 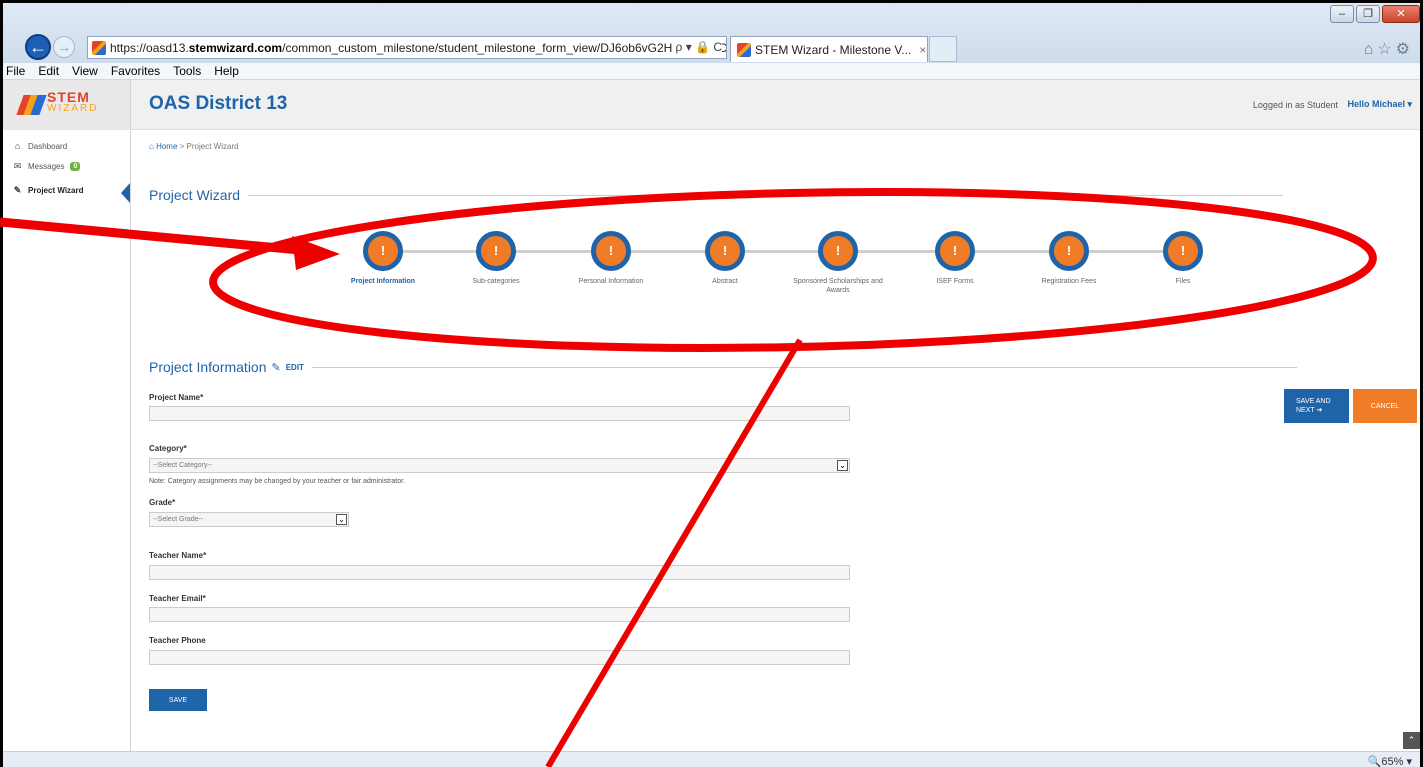 What do you see at coordinates (711, 759) in the screenshot?
I see `status-bar: 🔍65% ▾` at bounding box center [711, 759].